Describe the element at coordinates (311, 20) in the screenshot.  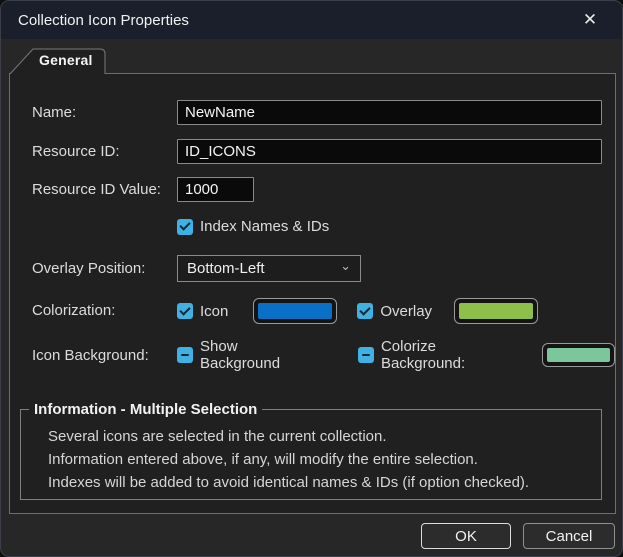
I see `titlebar: Collection Icon Properties ✕` at that location.